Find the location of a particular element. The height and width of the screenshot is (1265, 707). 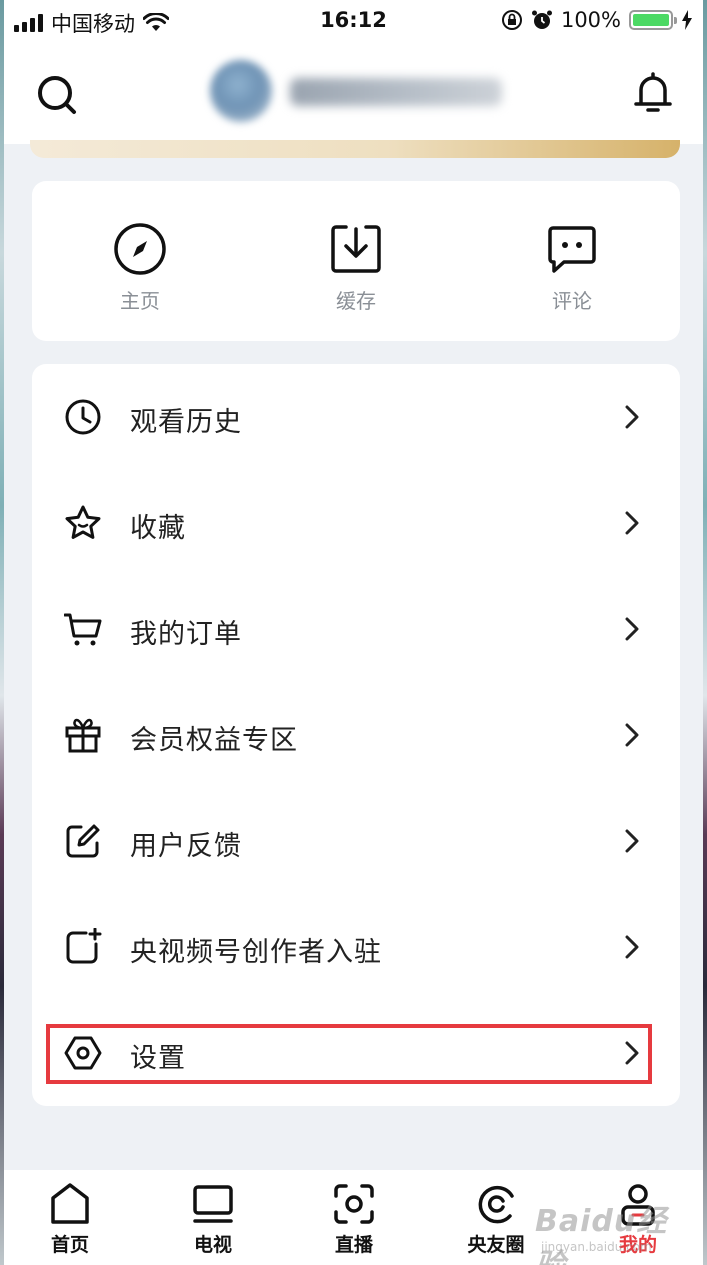

avatar is located at coordinates (241, 91).